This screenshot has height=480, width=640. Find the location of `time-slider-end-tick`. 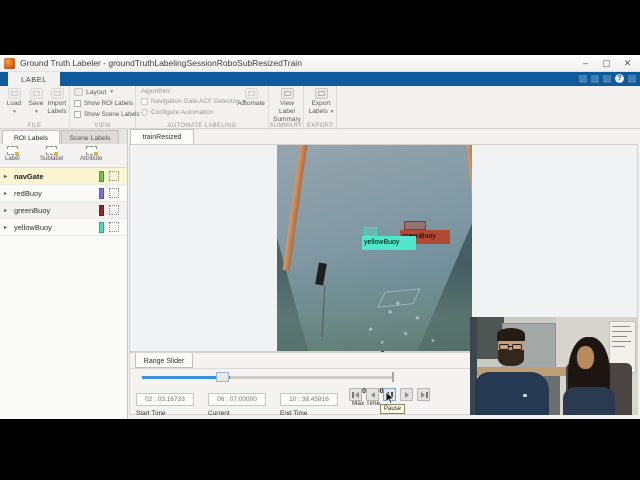

time-slider-end-tick is located at coordinates (393, 377).